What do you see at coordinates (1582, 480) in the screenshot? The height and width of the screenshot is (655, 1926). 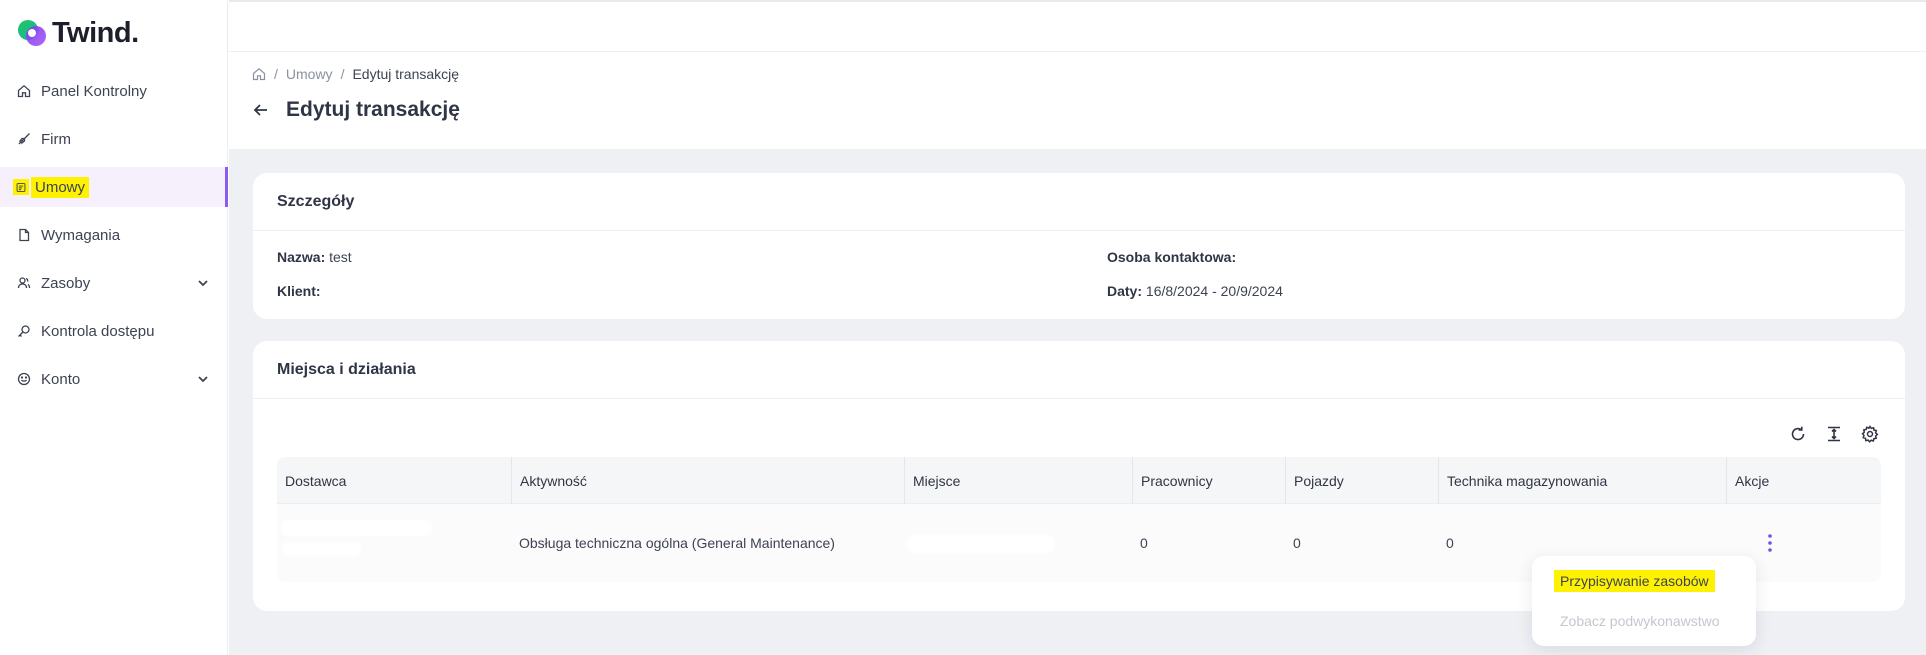 I see `column-header-technika-magazynowania: Technika magazynowania` at bounding box center [1582, 480].